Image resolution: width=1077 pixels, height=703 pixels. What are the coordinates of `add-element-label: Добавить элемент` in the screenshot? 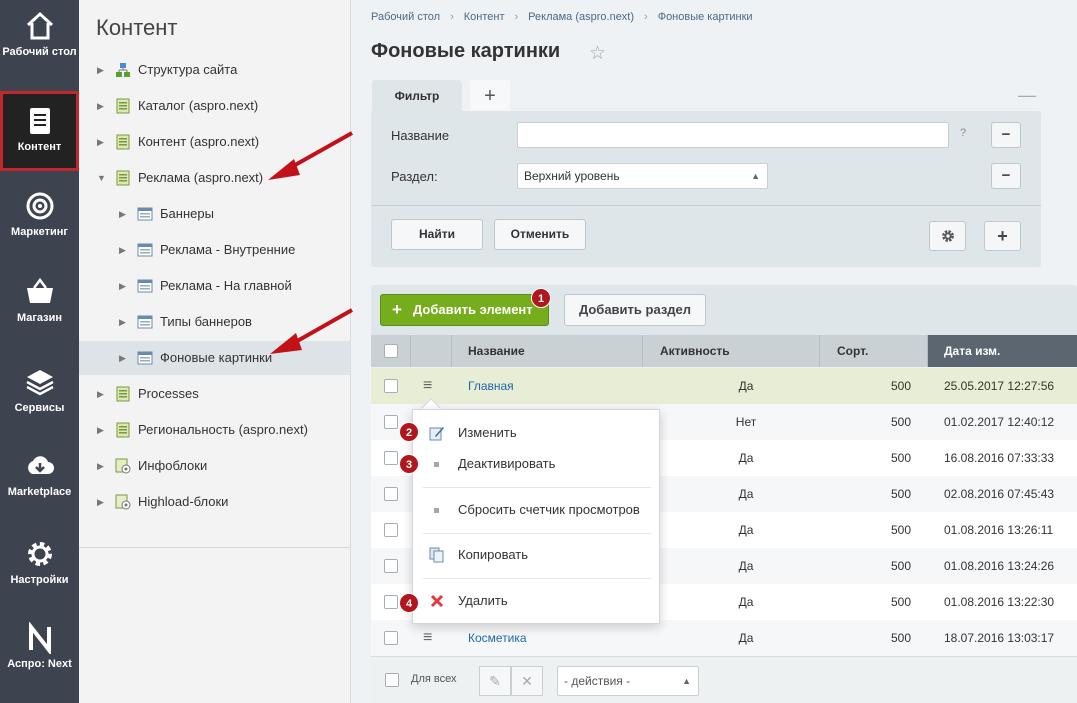 It's located at (473, 309).